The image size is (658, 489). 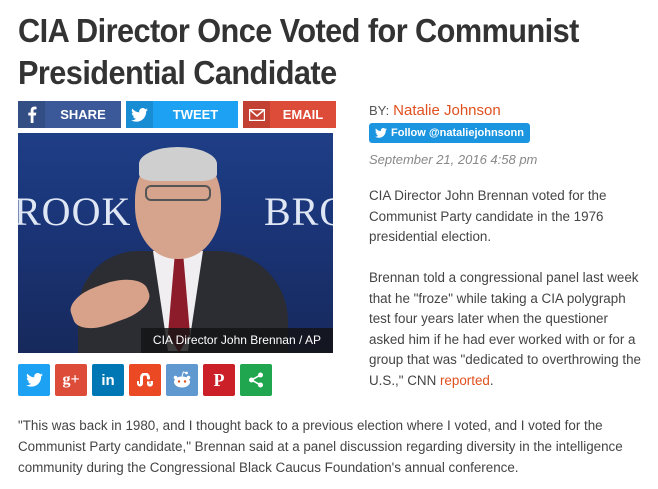 I want to click on stumbleupon-icon, so click(x=145, y=380).